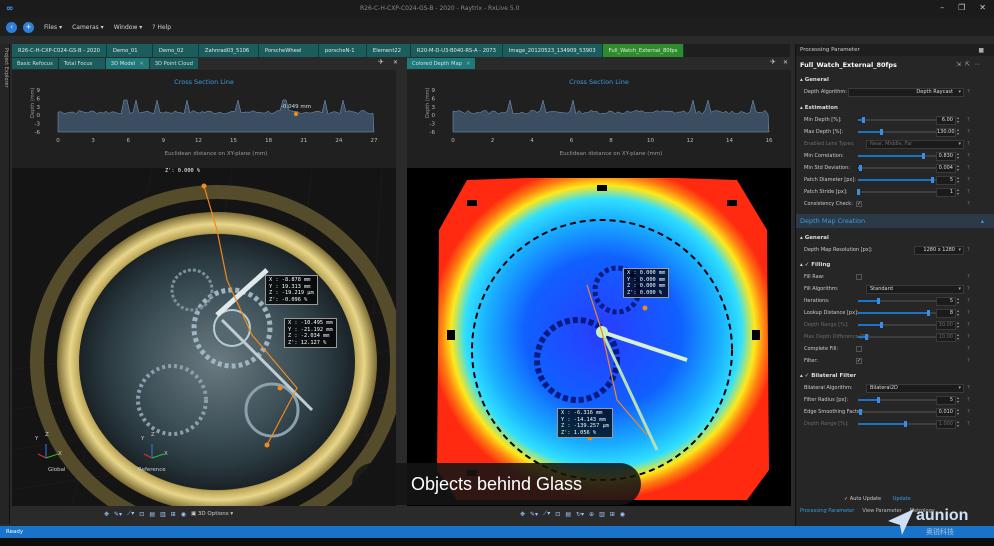 The width and height of the screenshot is (994, 546). What do you see at coordinates (35, 63) in the screenshot?
I see `tab-basic-refocus: Basic Refocus` at bounding box center [35, 63].